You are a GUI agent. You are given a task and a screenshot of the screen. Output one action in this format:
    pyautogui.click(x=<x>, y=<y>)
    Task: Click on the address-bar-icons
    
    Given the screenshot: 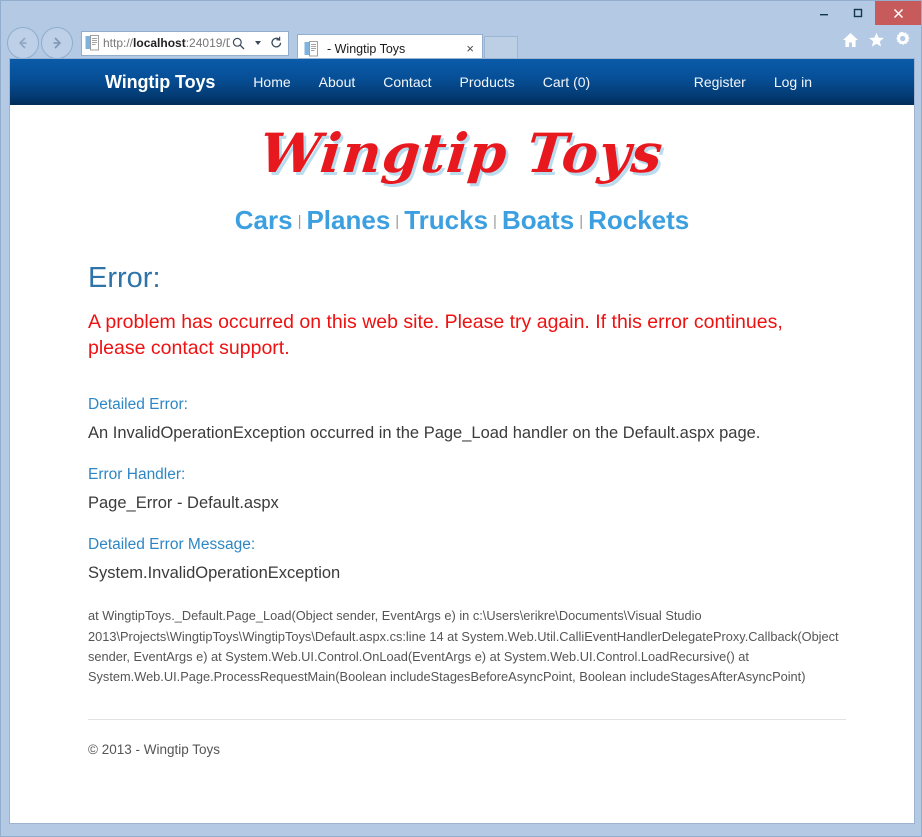 What is the action you would take?
    pyautogui.click(x=257, y=43)
    